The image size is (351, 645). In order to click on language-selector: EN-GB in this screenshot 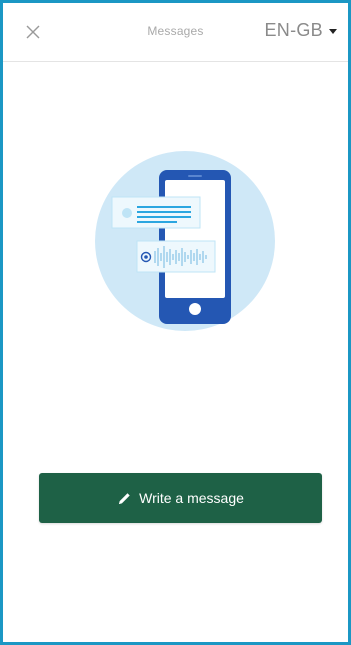, I will do `click(300, 30)`.